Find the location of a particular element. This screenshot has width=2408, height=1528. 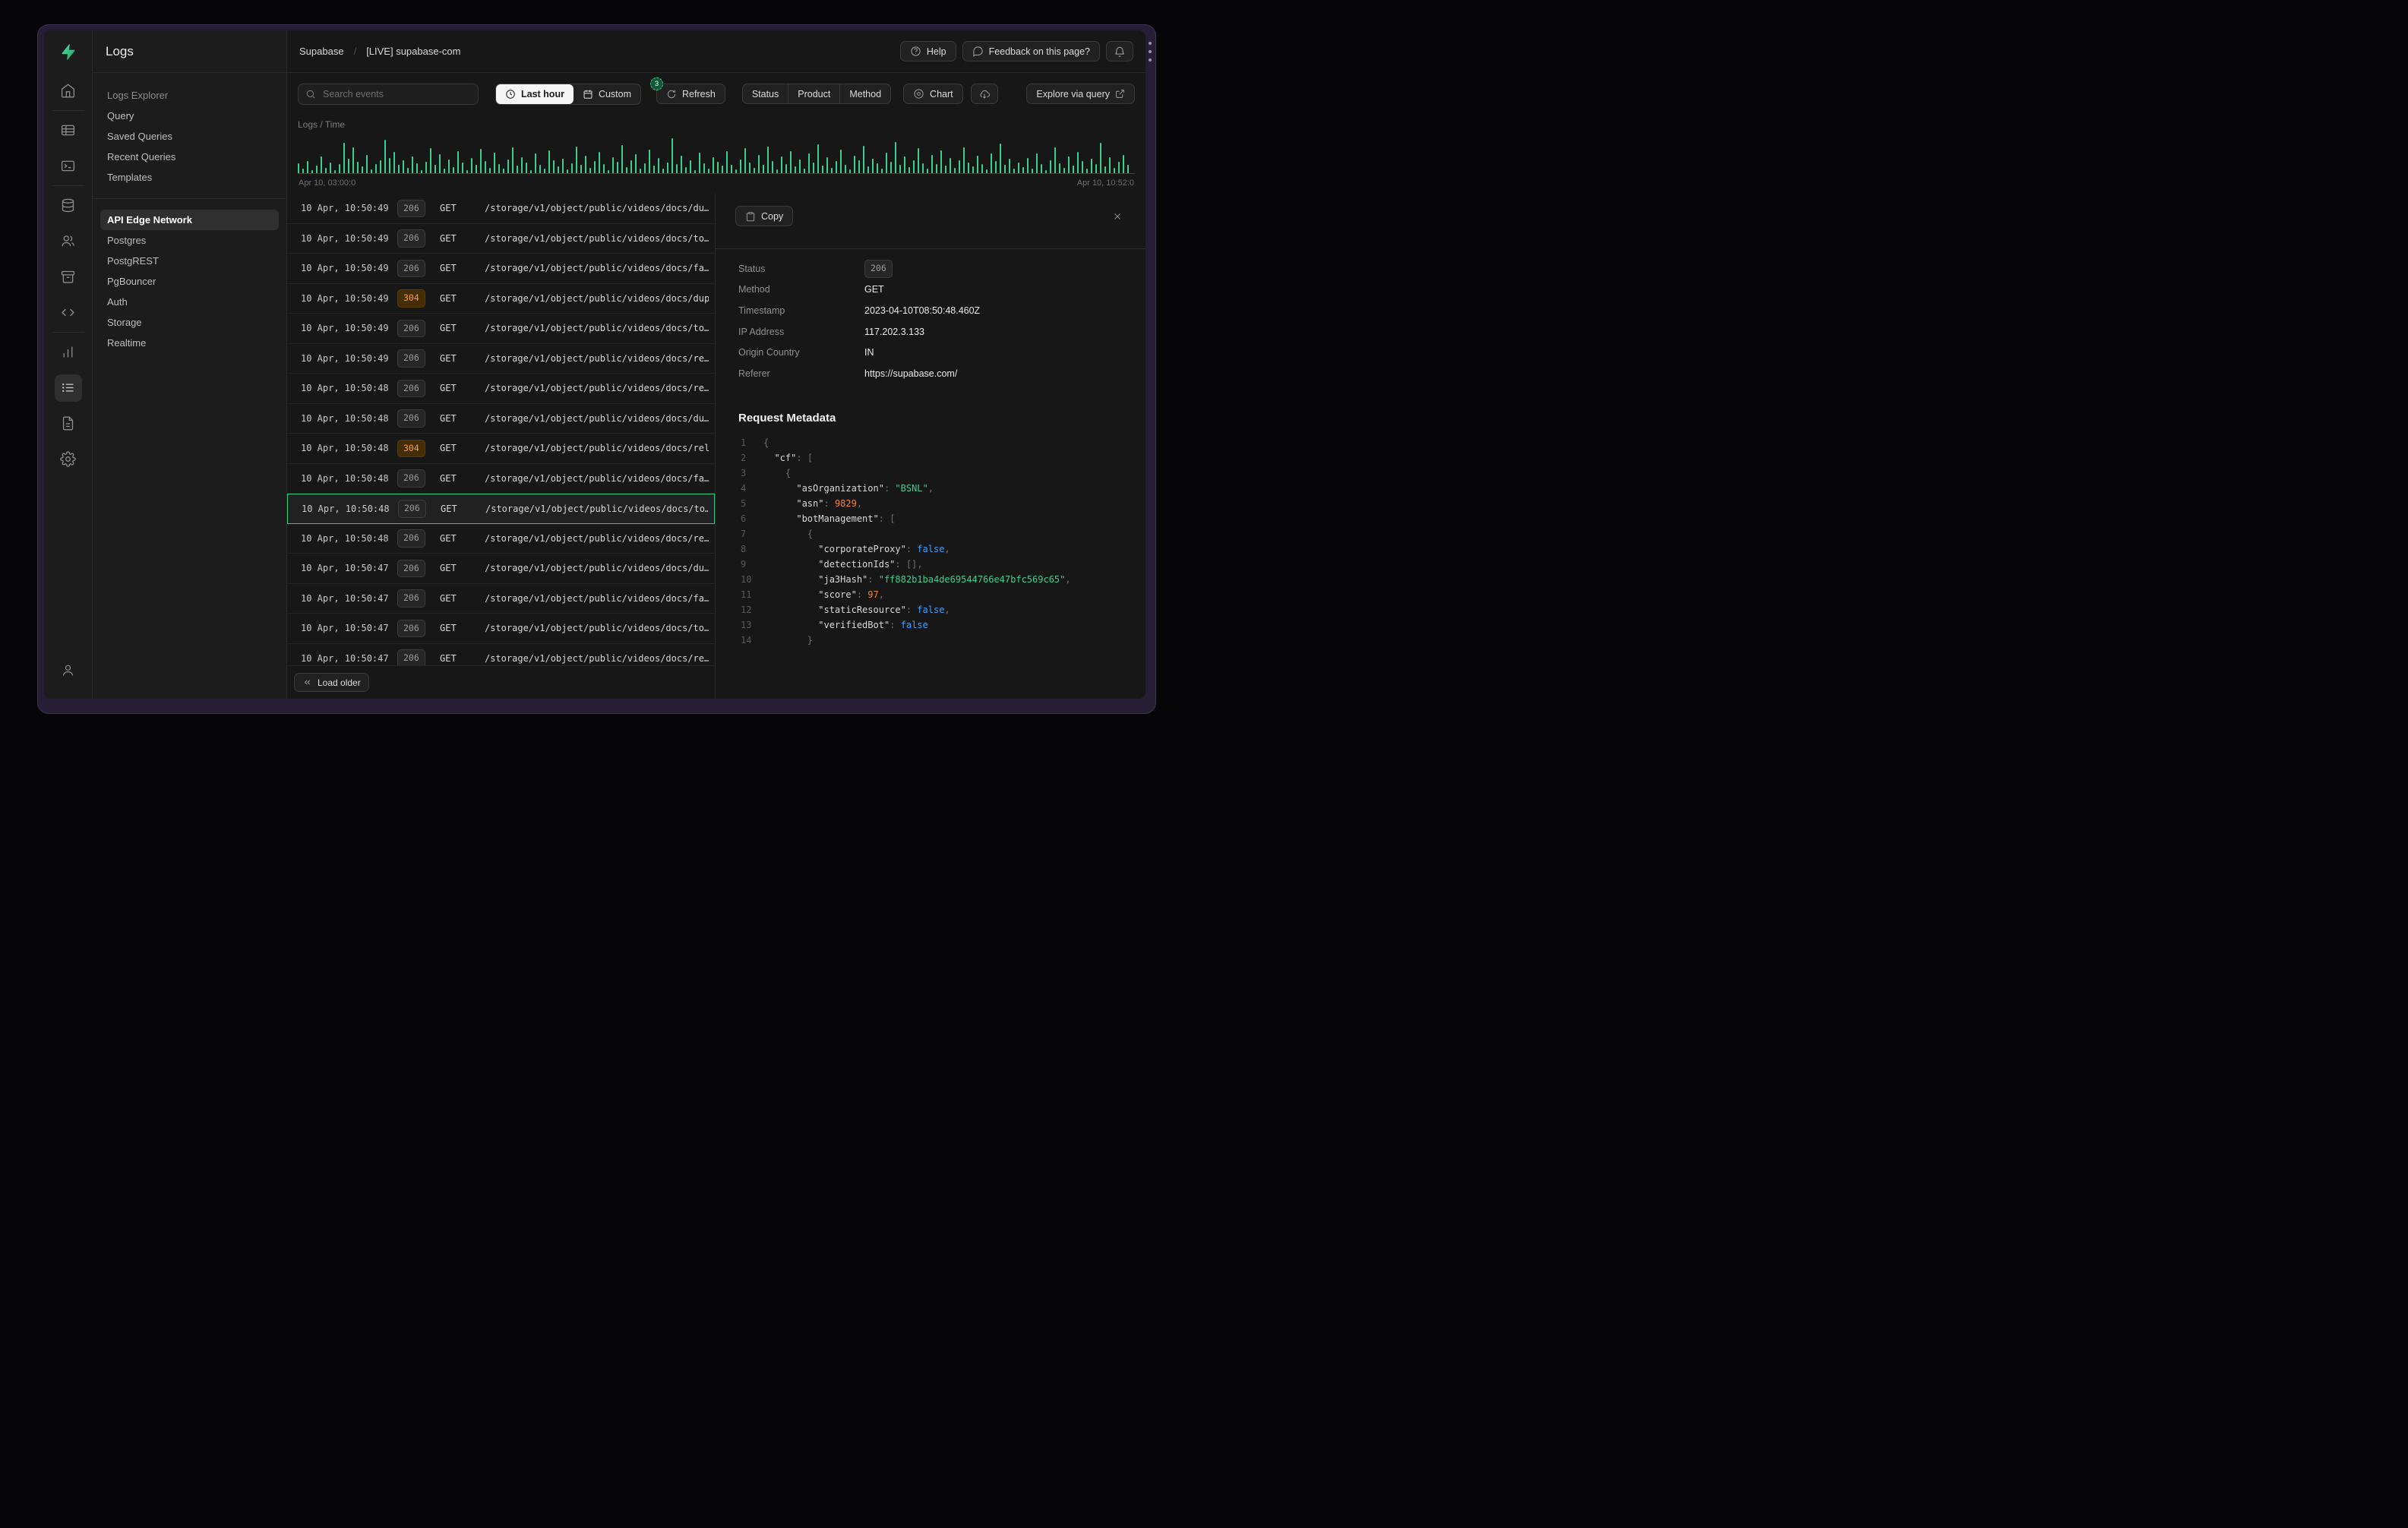

rail-item-edge-functions is located at coordinates (68, 312).